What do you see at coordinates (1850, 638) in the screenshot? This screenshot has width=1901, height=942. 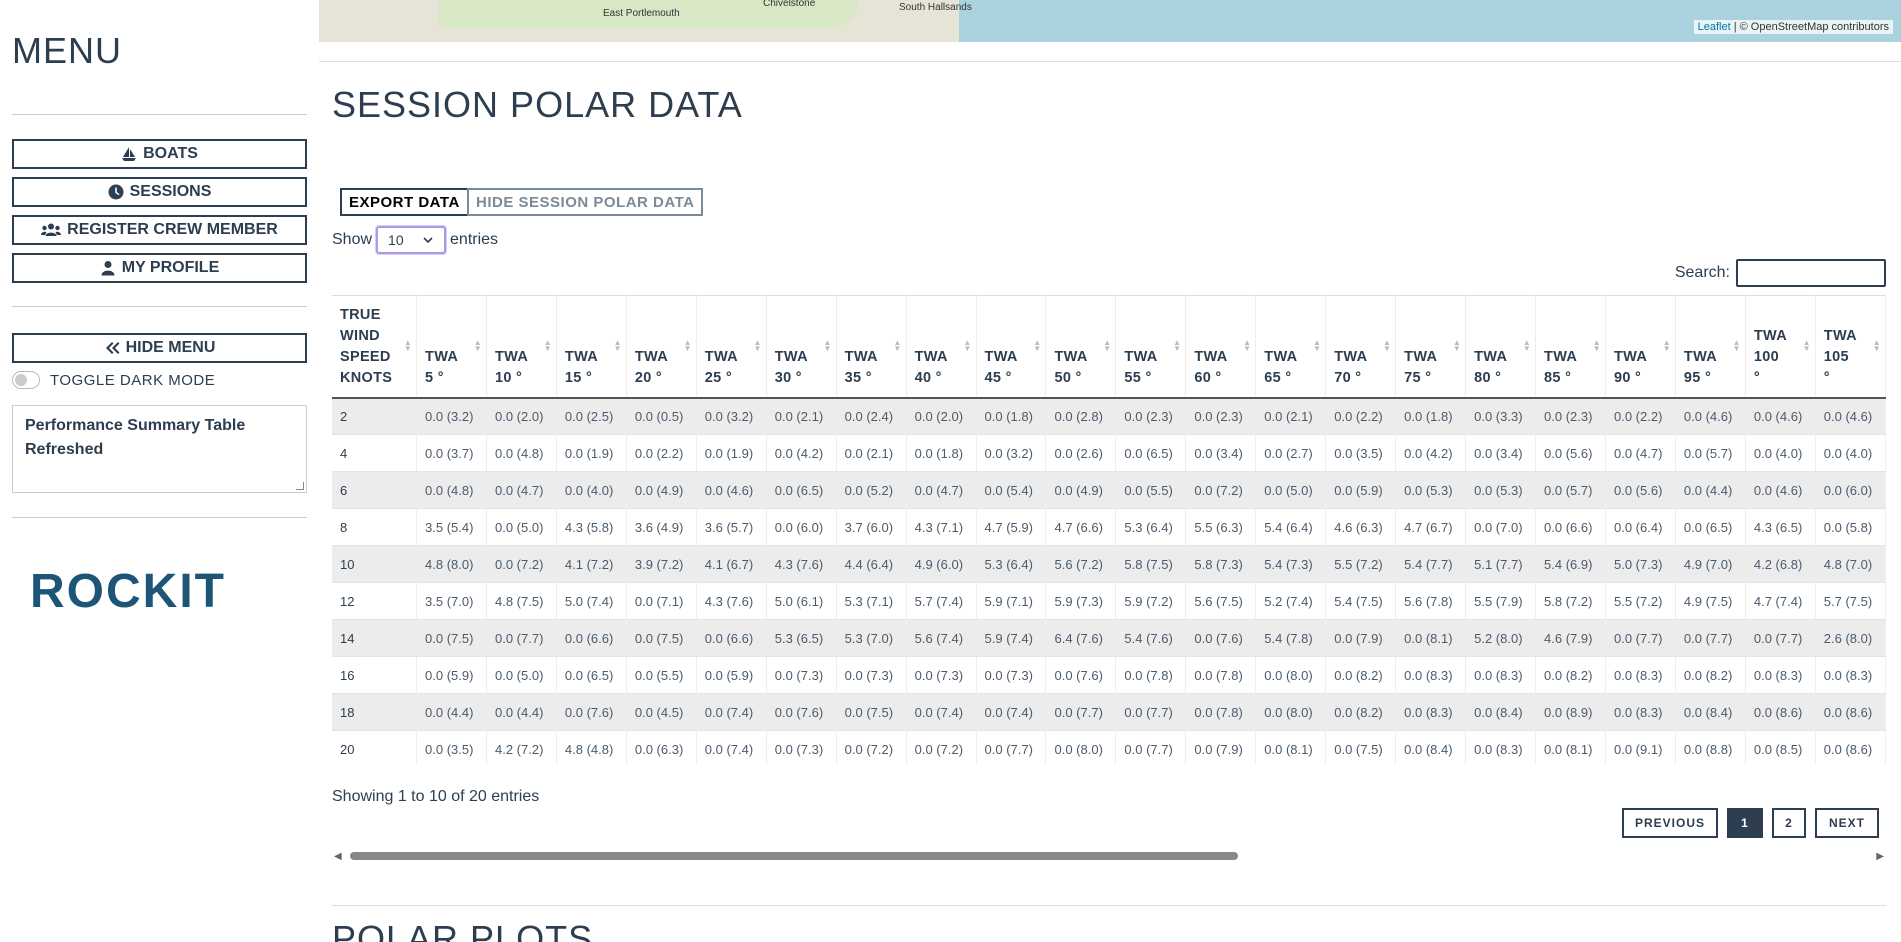 I see `table-cell: 2.6 (8.0)` at bounding box center [1850, 638].